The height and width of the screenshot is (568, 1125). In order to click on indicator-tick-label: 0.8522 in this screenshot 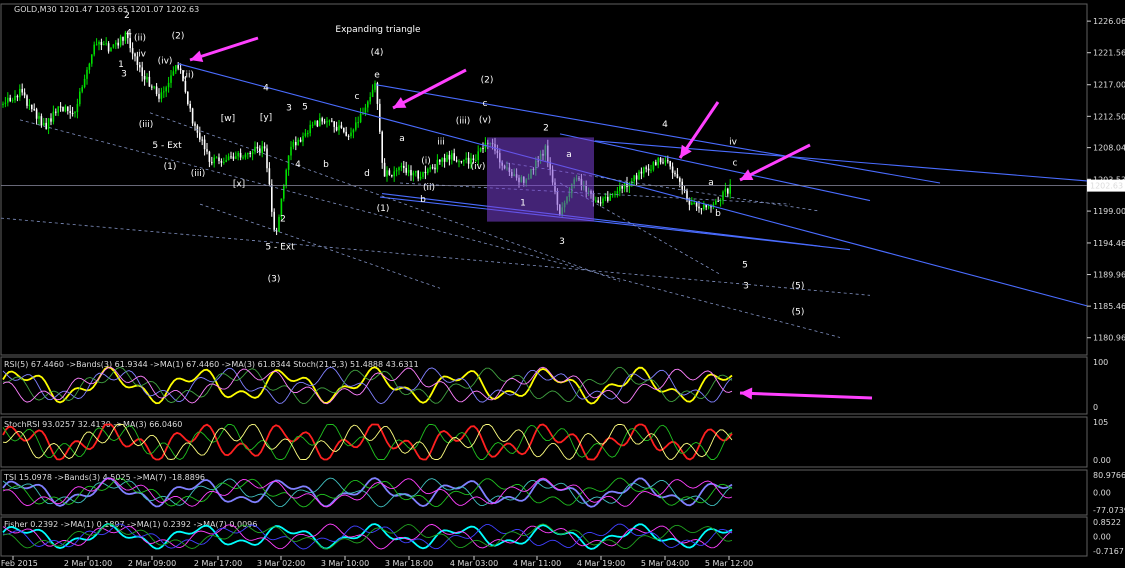, I will do `click(1107, 522)`.